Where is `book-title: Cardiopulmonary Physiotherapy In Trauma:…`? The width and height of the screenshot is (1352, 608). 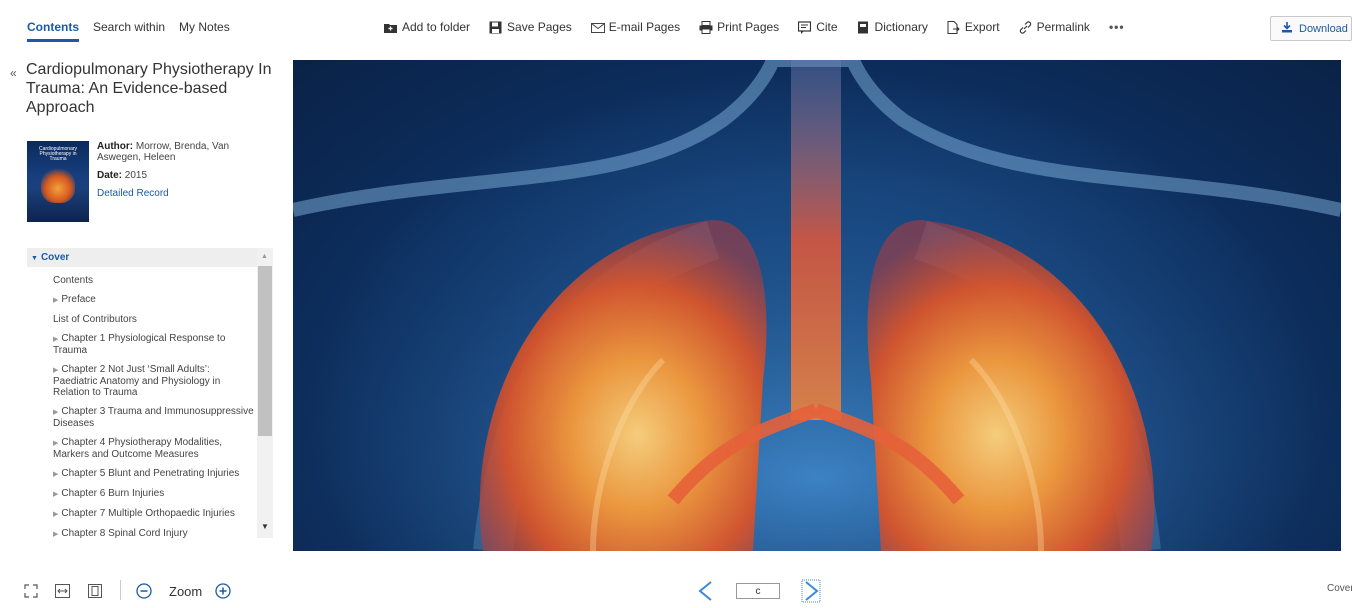
book-title: Cardiopulmonary Physiotherapy In Trauma:… is located at coordinates (149, 88).